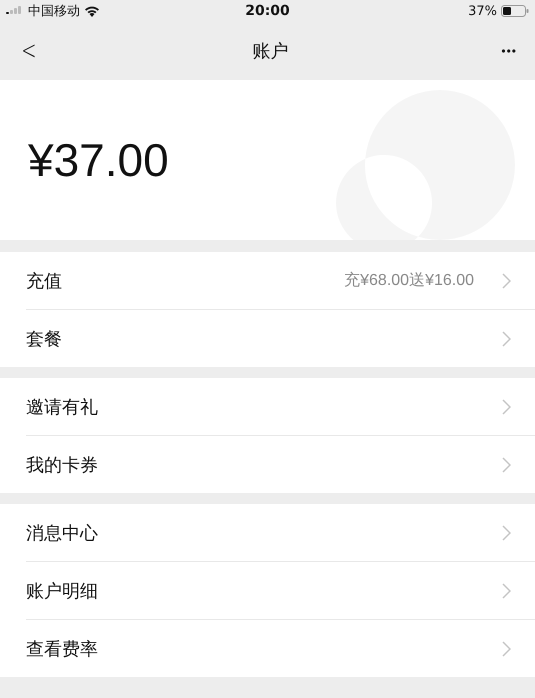 Image resolution: width=535 pixels, height=698 pixels. What do you see at coordinates (270, 51) in the screenshot?
I see `page-title: 账户` at bounding box center [270, 51].